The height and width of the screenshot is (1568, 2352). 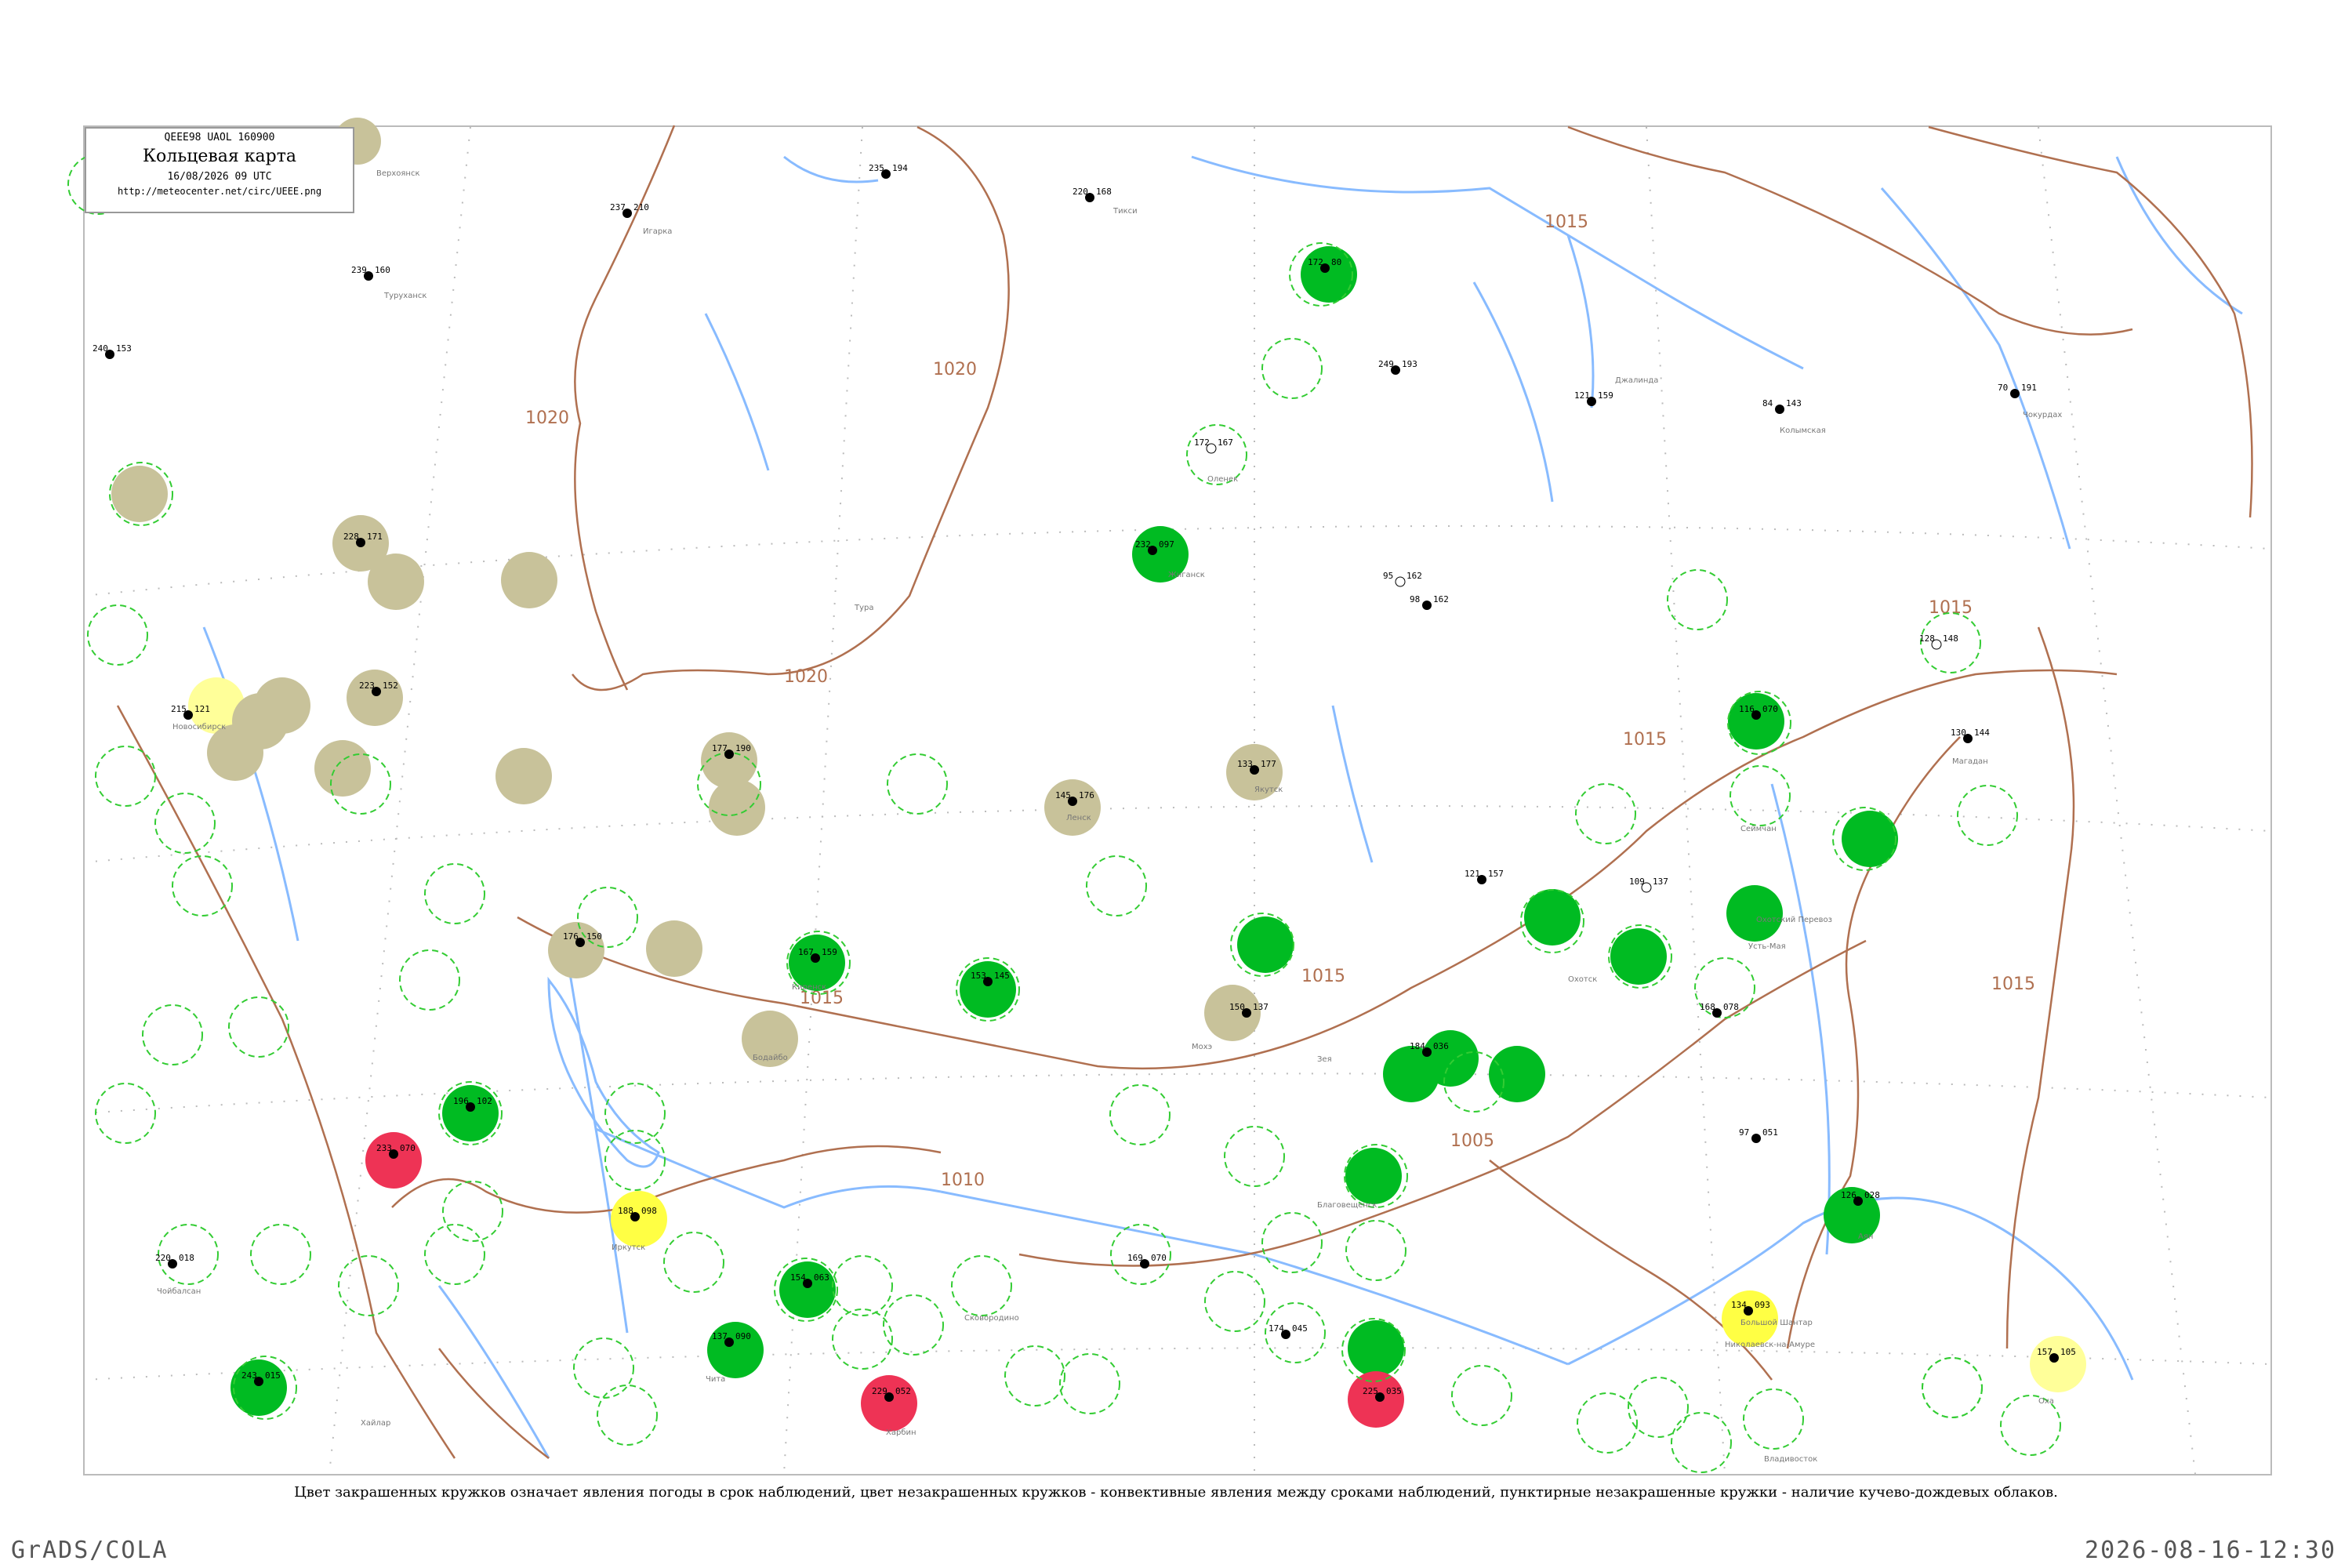 I want to click on station-name: Николаевск-на-Амуре, so click(x=1770, y=1345).